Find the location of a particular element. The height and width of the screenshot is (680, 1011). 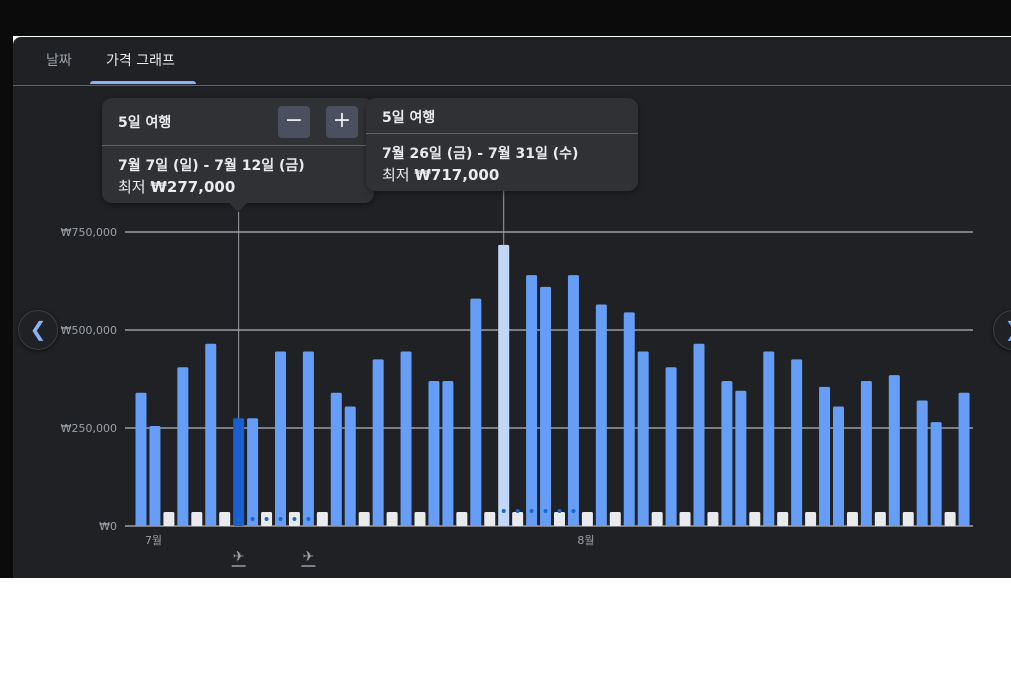

trip-price: 최저 ₩277,000 is located at coordinates (176, 186).